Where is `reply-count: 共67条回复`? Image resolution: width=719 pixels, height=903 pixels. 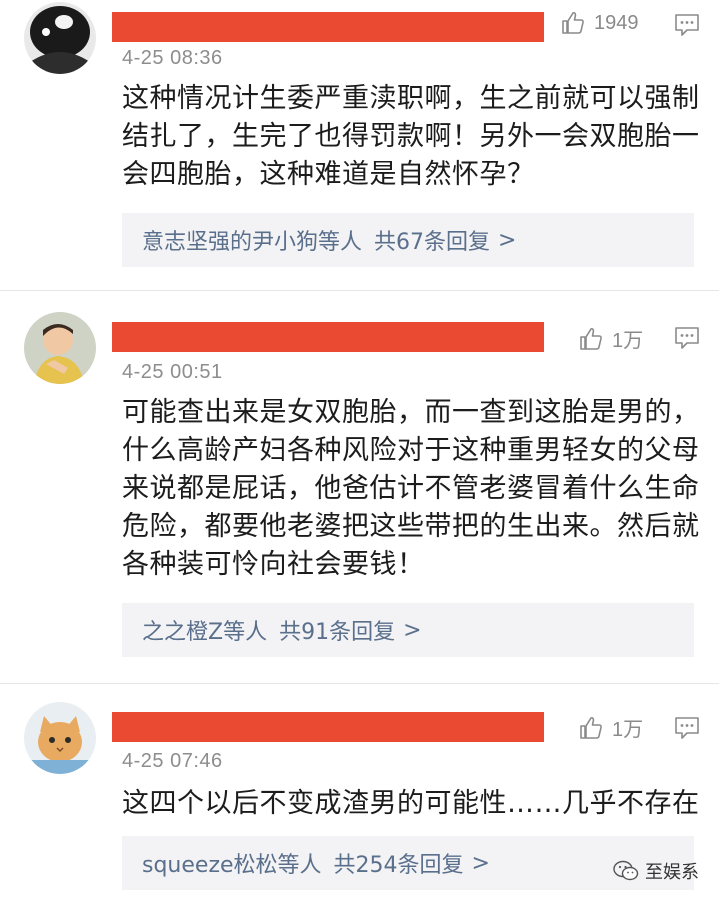
reply-count: 共67条回复 is located at coordinates (432, 242).